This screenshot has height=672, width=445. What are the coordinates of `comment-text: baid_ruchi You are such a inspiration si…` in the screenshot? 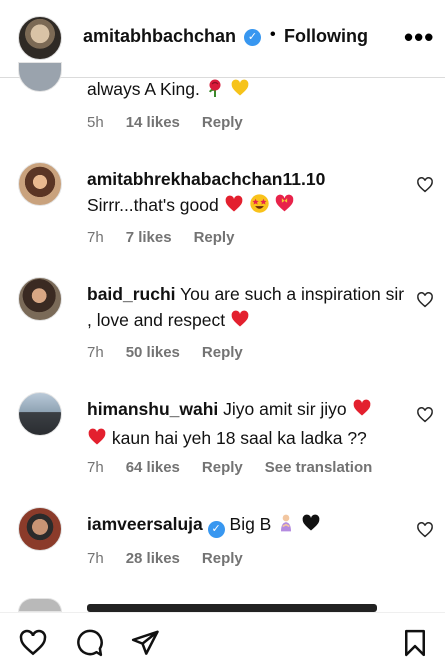 It's located at (247, 308).